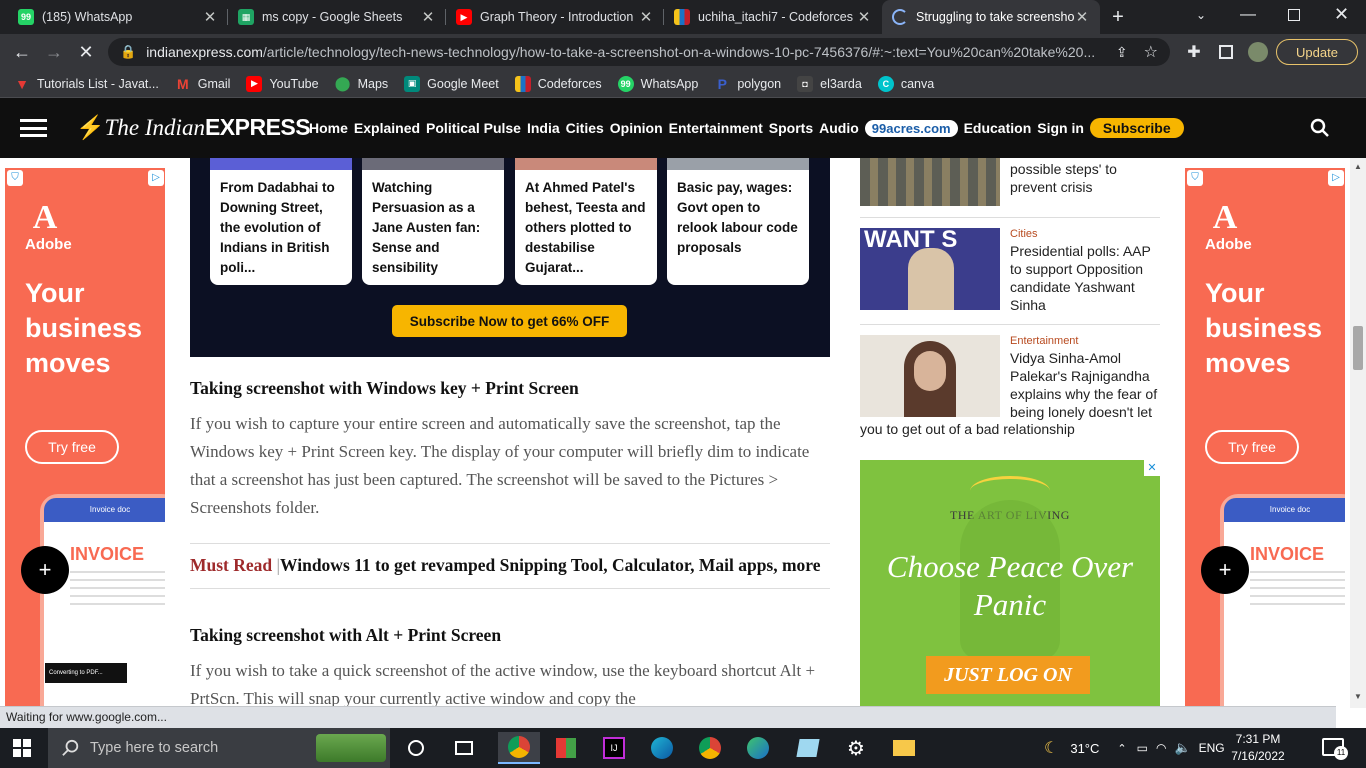 This screenshot has width=1366, height=768. I want to click on volume-icon: 🔈, so click(1182, 748).